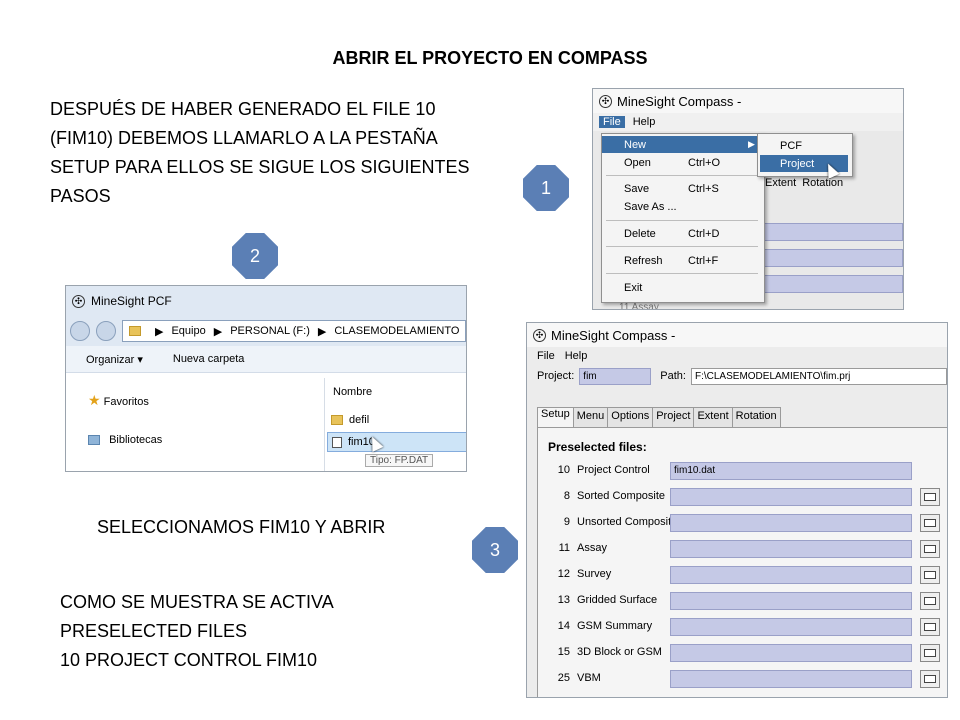  I want to click on file-row-10: 10 Project Control fim10.dat, so click(742, 471).